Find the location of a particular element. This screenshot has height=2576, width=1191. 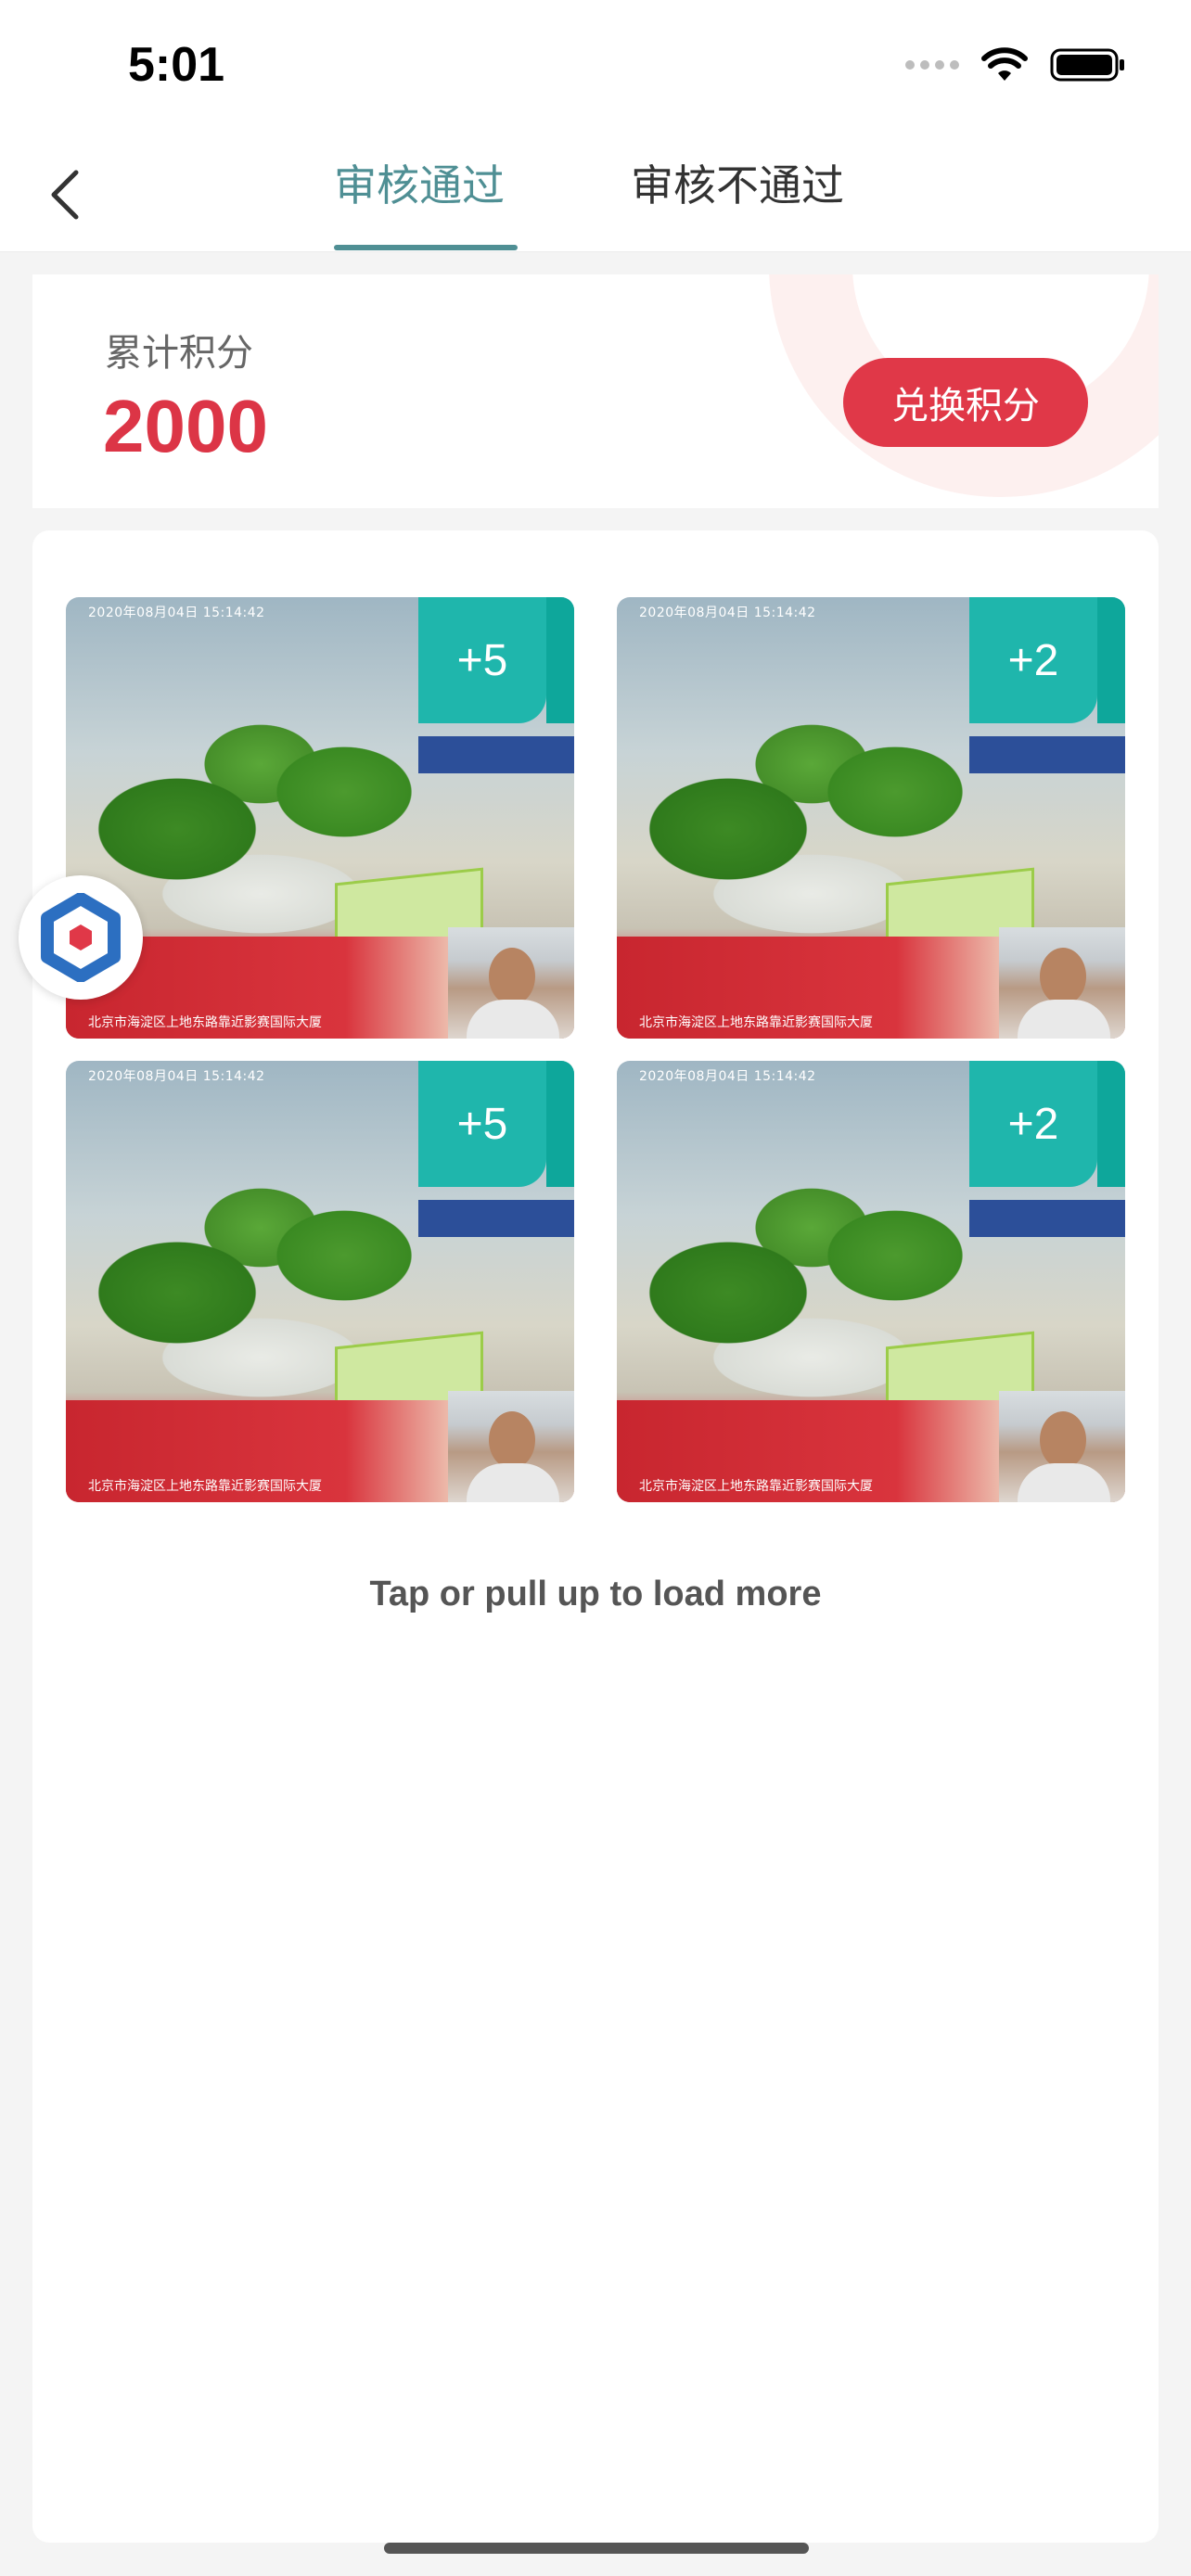

status-icons is located at coordinates (1015, 64).